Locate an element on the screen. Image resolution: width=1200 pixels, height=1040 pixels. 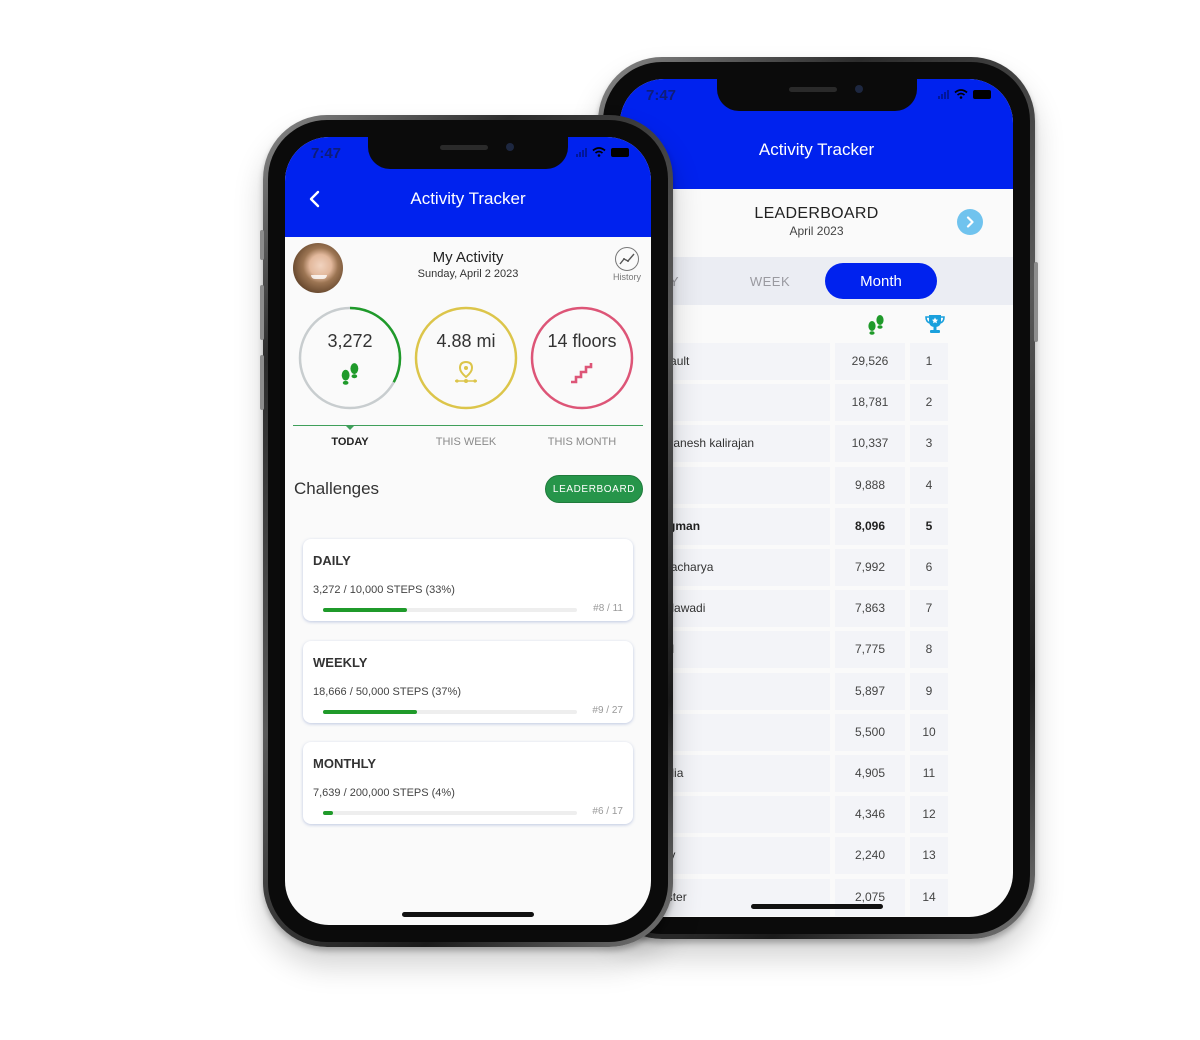
challenge-rank: #6 / 17 is located at coordinates (607, 811).